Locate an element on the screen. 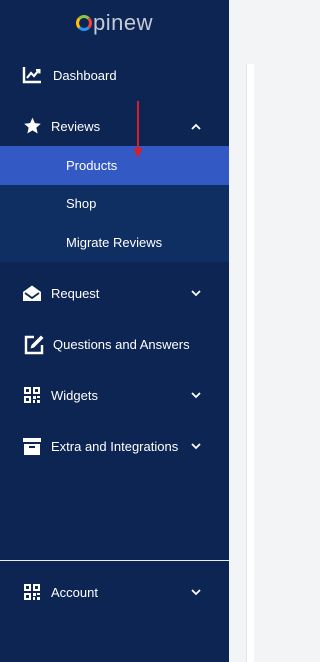  sidebar-item-label: Dashboard is located at coordinates (85, 75).